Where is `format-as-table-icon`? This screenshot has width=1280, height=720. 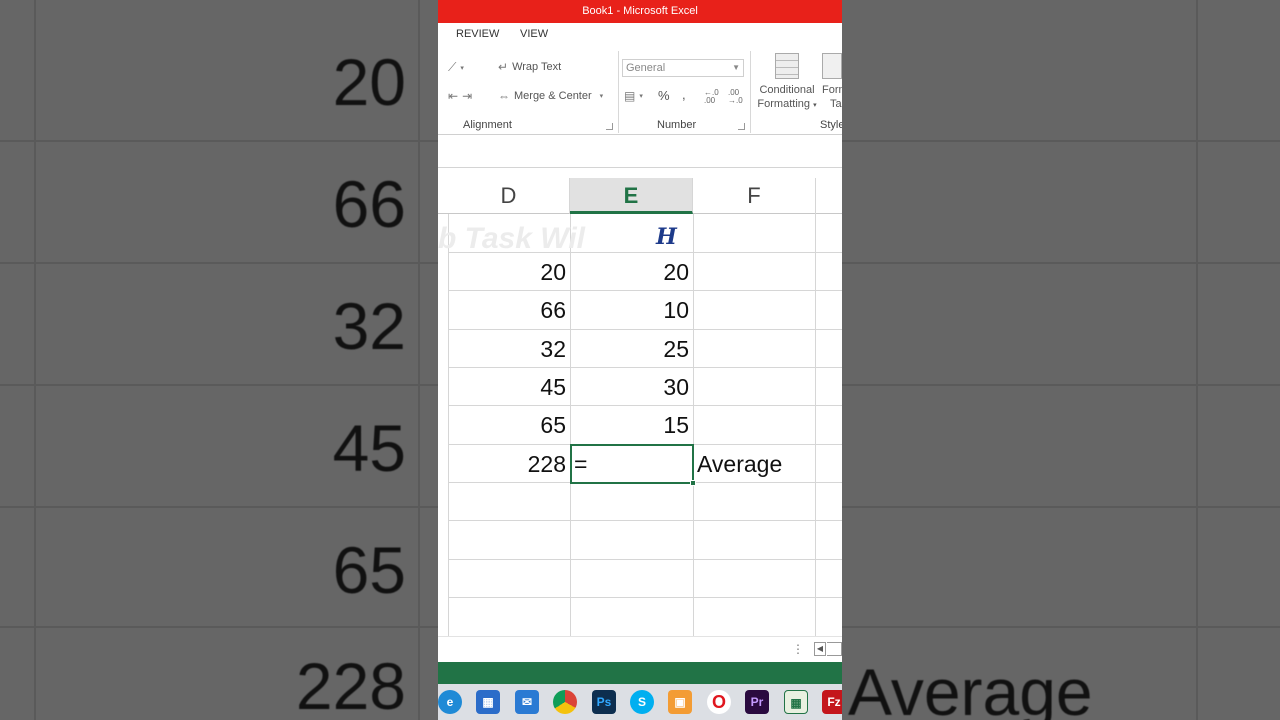 format-as-table-icon is located at coordinates (832, 66).